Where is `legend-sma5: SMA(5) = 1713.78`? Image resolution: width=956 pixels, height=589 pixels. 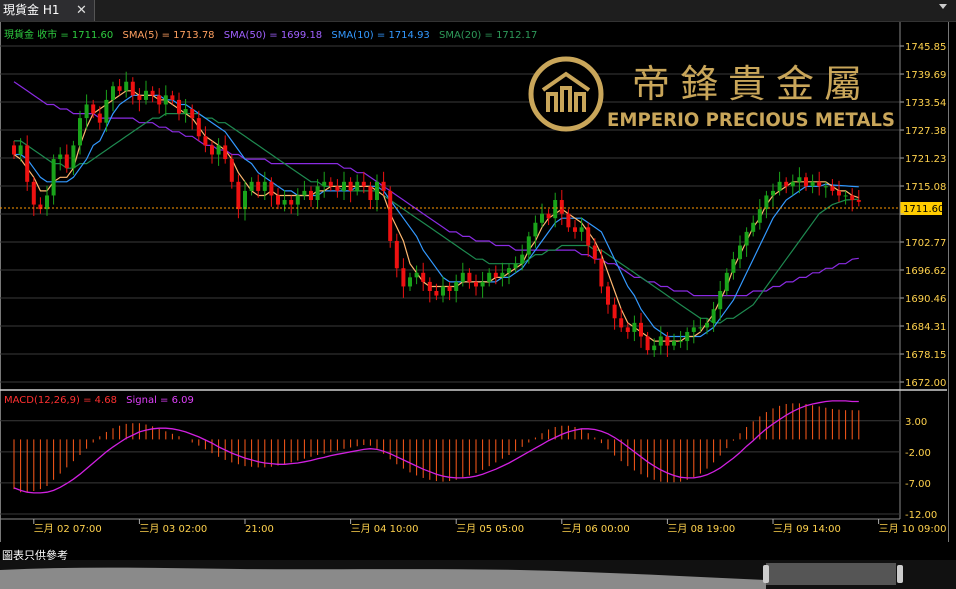 legend-sma5: SMA(5) = 1713.78 is located at coordinates (168, 35).